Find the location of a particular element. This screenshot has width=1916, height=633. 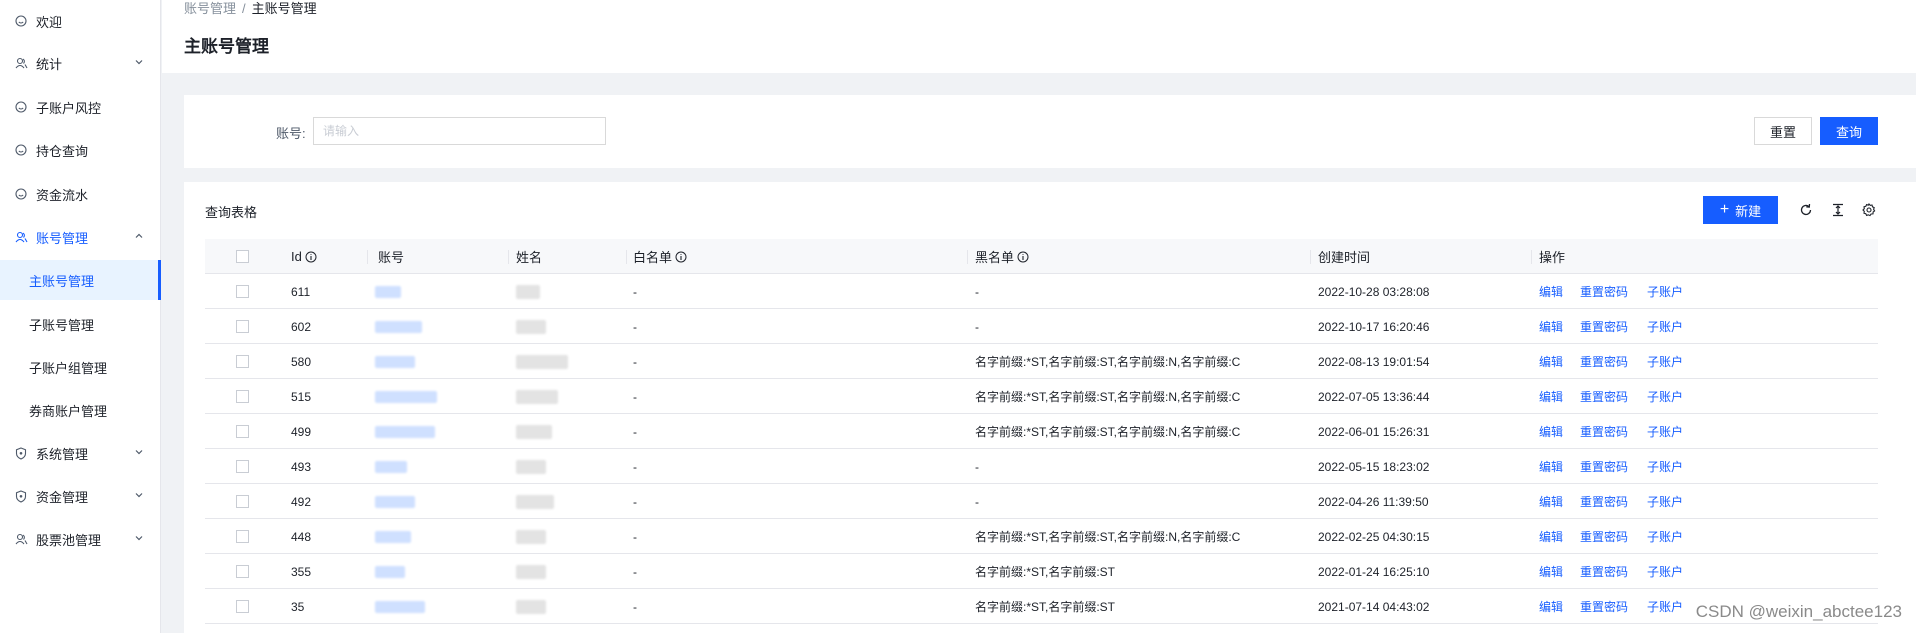

account-search-input is located at coordinates (459, 131).